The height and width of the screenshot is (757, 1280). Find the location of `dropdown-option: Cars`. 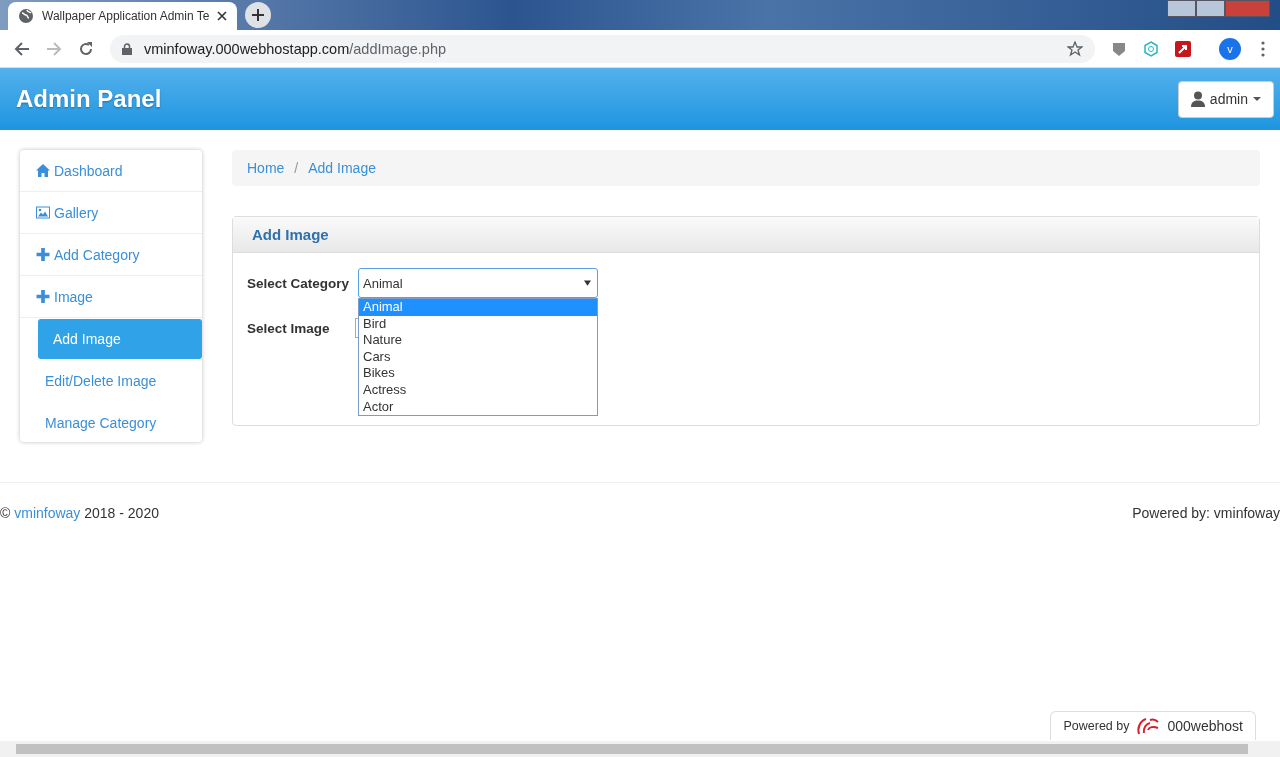

dropdown-option: Cars is located at coordinates (478, 357).